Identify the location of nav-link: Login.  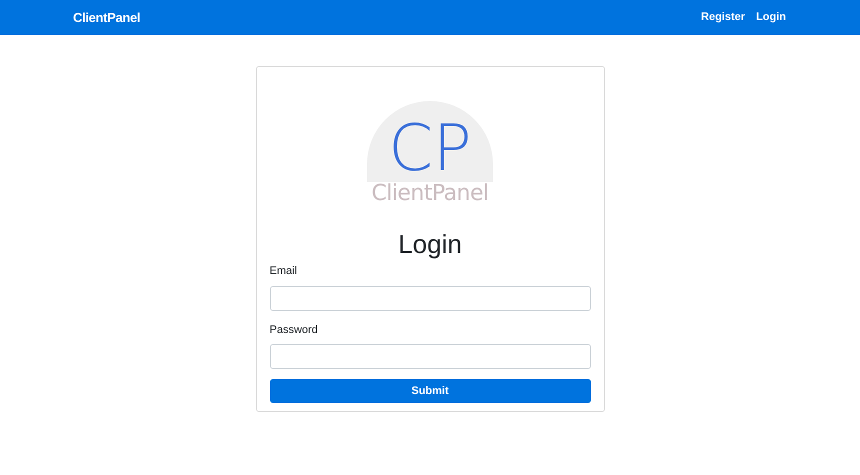
(771, 17).